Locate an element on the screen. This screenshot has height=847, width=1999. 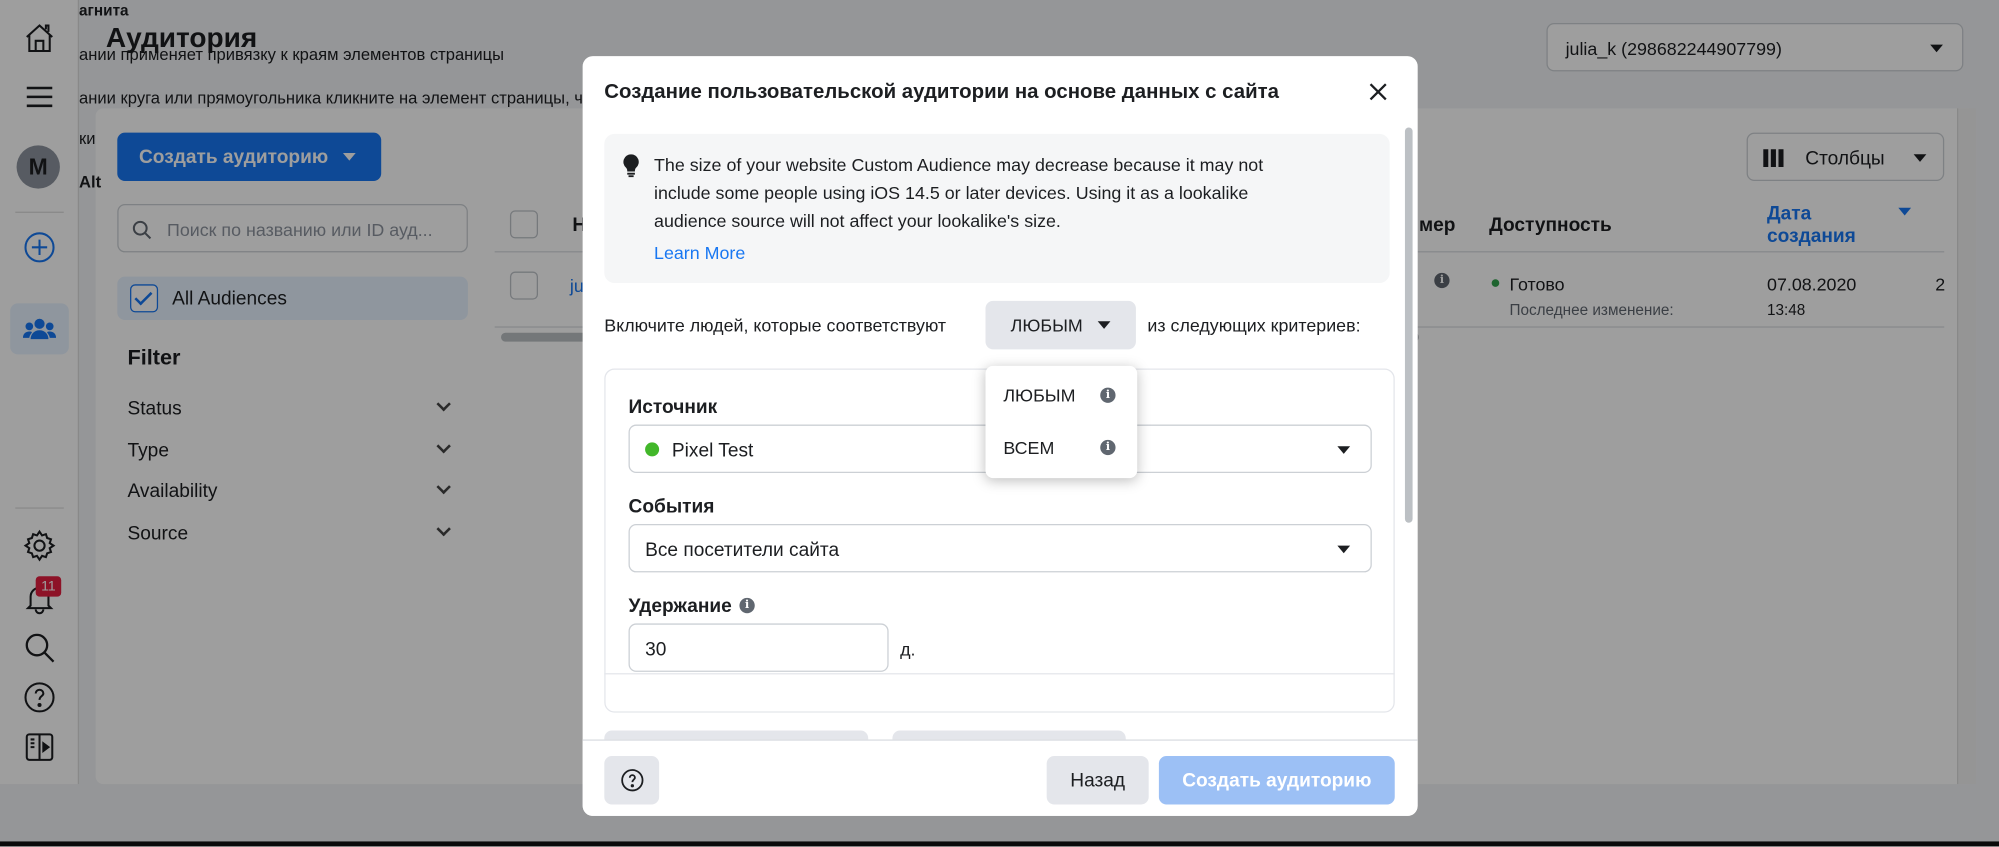
retention-input: 30 is located at coordinates (758, 647).